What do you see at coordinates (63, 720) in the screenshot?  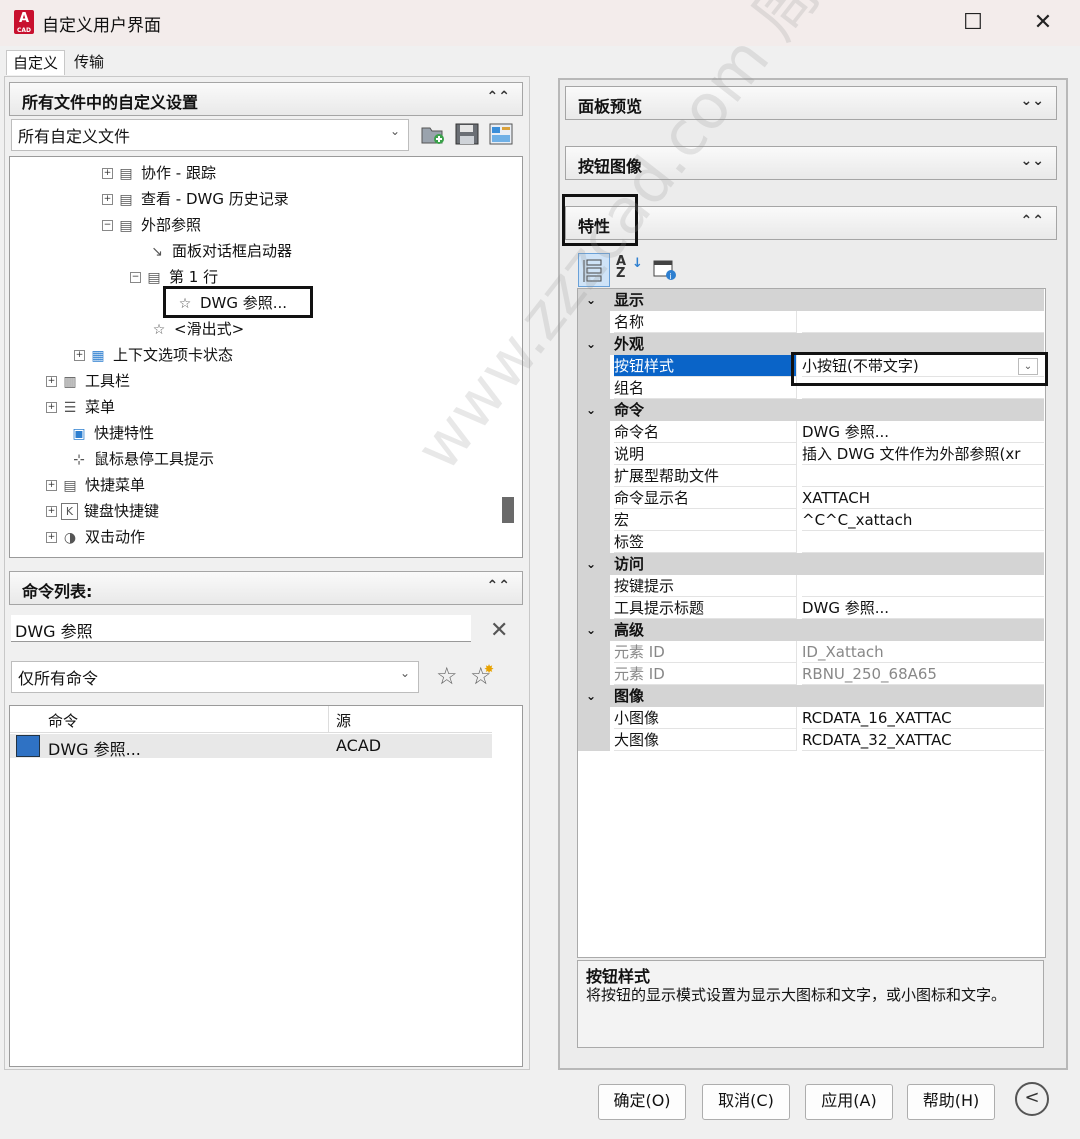 I see `column-command: 命令` at bounding box center [63, 720].